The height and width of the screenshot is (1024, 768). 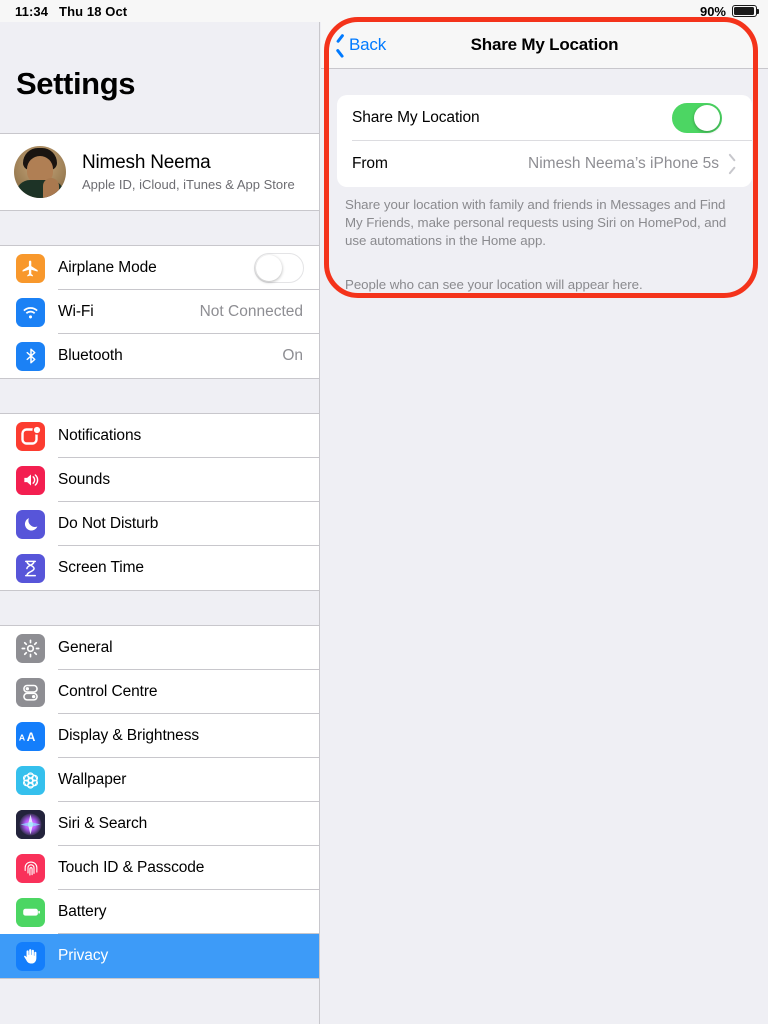 I want to click on sidebar-item-wifi: Wi-Fi Not Connected, so click(x=159, y=312).